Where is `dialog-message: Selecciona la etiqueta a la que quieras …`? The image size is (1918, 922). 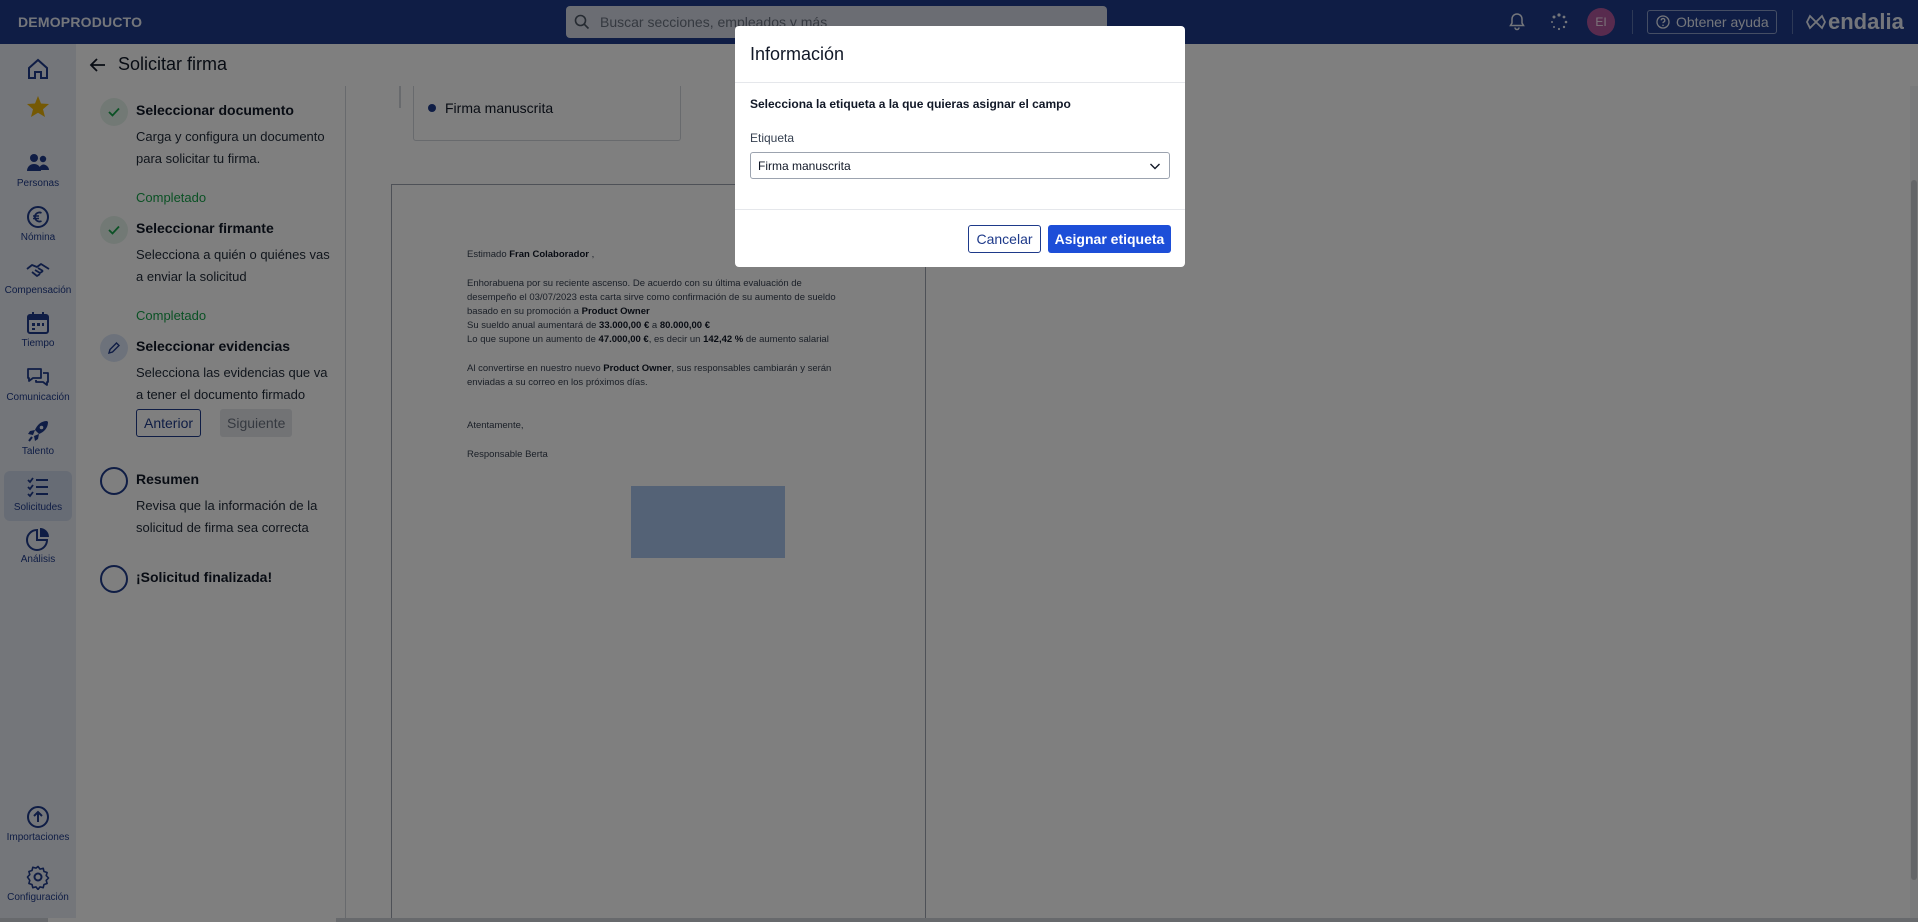 dialog-message: Selecciona la etiqueta a la que quieras … is located at coordinates (910, 104).